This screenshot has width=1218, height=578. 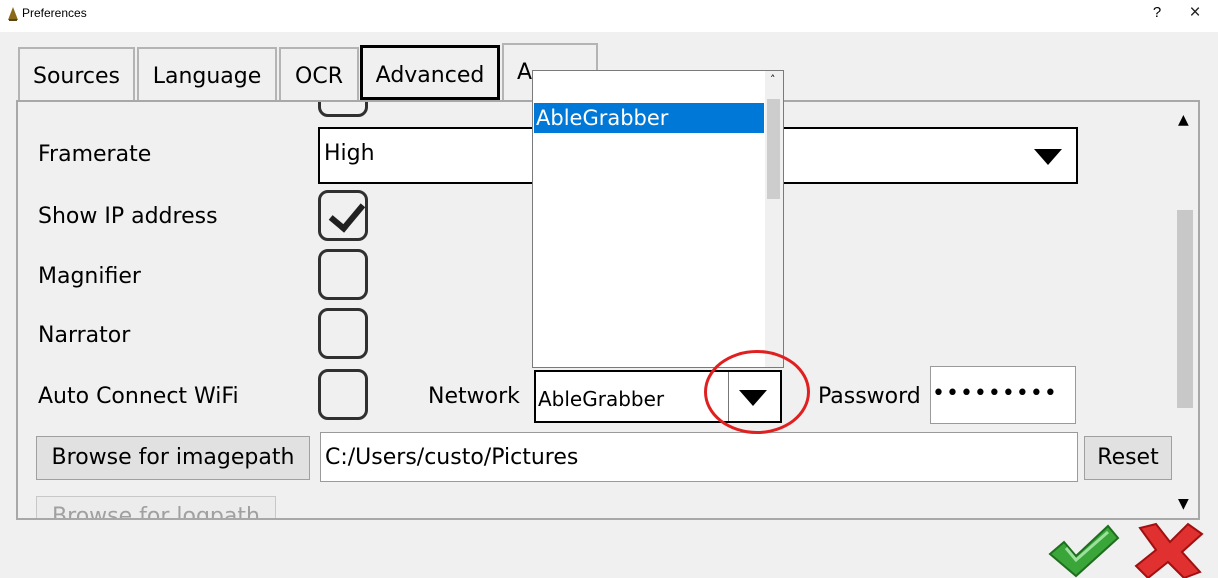 I want to click on browse-imagepath-button: Browse for imagepath, so click(x=173, y=458).